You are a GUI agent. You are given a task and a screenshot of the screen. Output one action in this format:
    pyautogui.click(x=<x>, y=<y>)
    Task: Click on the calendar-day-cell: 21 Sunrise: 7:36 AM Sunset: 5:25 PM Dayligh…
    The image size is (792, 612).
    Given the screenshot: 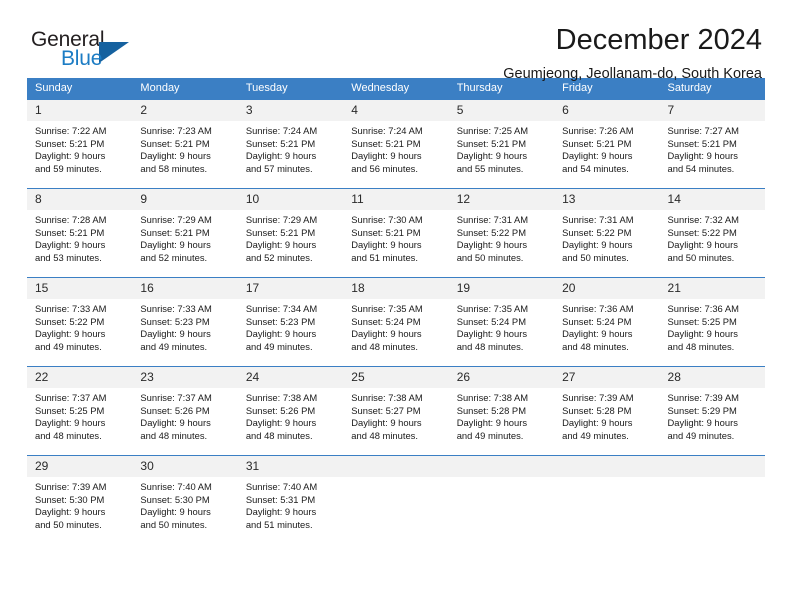 What is the action you would take?
    pyautogui.click(x=712, y=322)
    